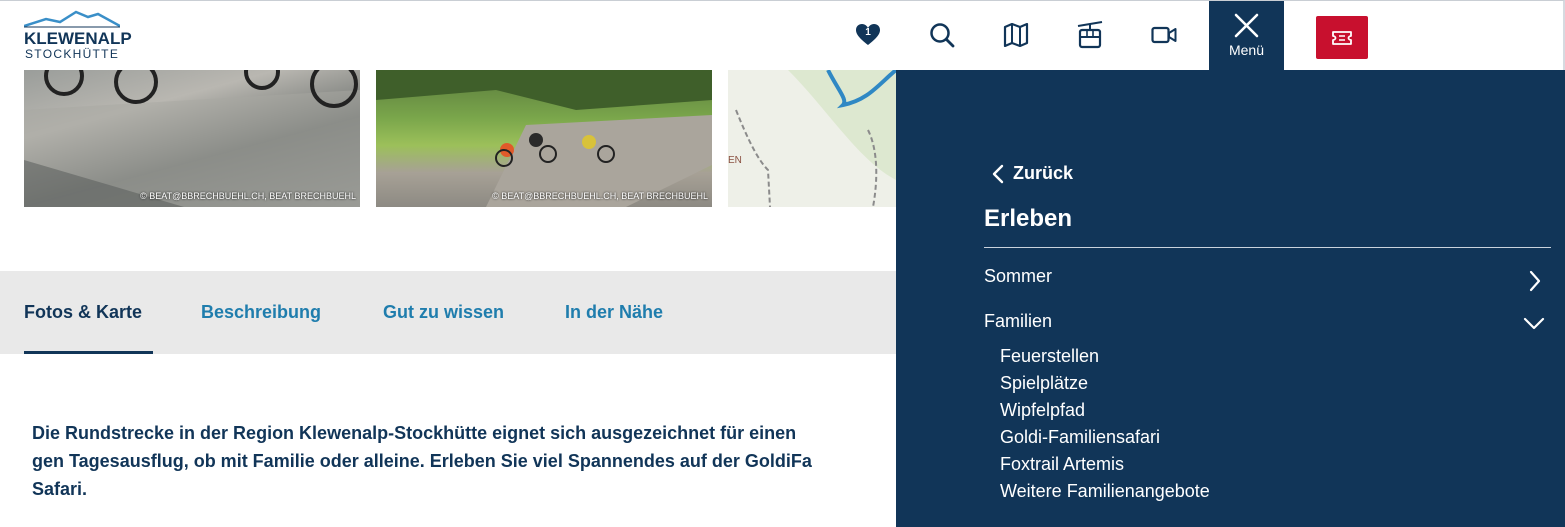 The width and height of the screenshot is (1565, 527). I want to click on site-header: KLEWENALP STOCKHÜTTE 1 Menü, so click(782, 35).